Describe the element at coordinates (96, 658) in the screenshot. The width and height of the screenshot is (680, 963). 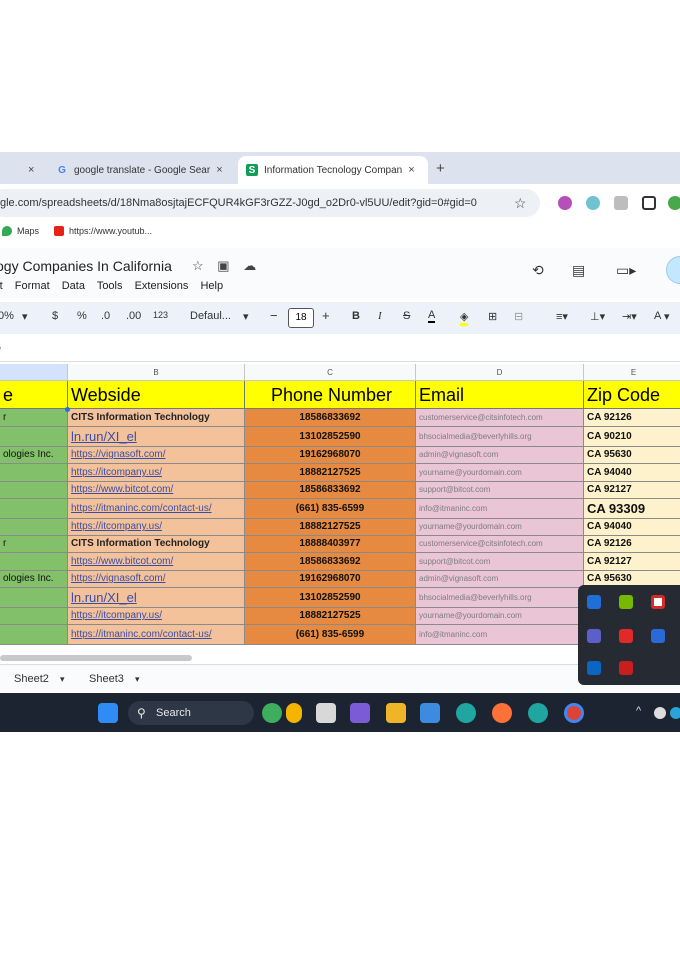
I see `horizontal-scrollbar` at that location.